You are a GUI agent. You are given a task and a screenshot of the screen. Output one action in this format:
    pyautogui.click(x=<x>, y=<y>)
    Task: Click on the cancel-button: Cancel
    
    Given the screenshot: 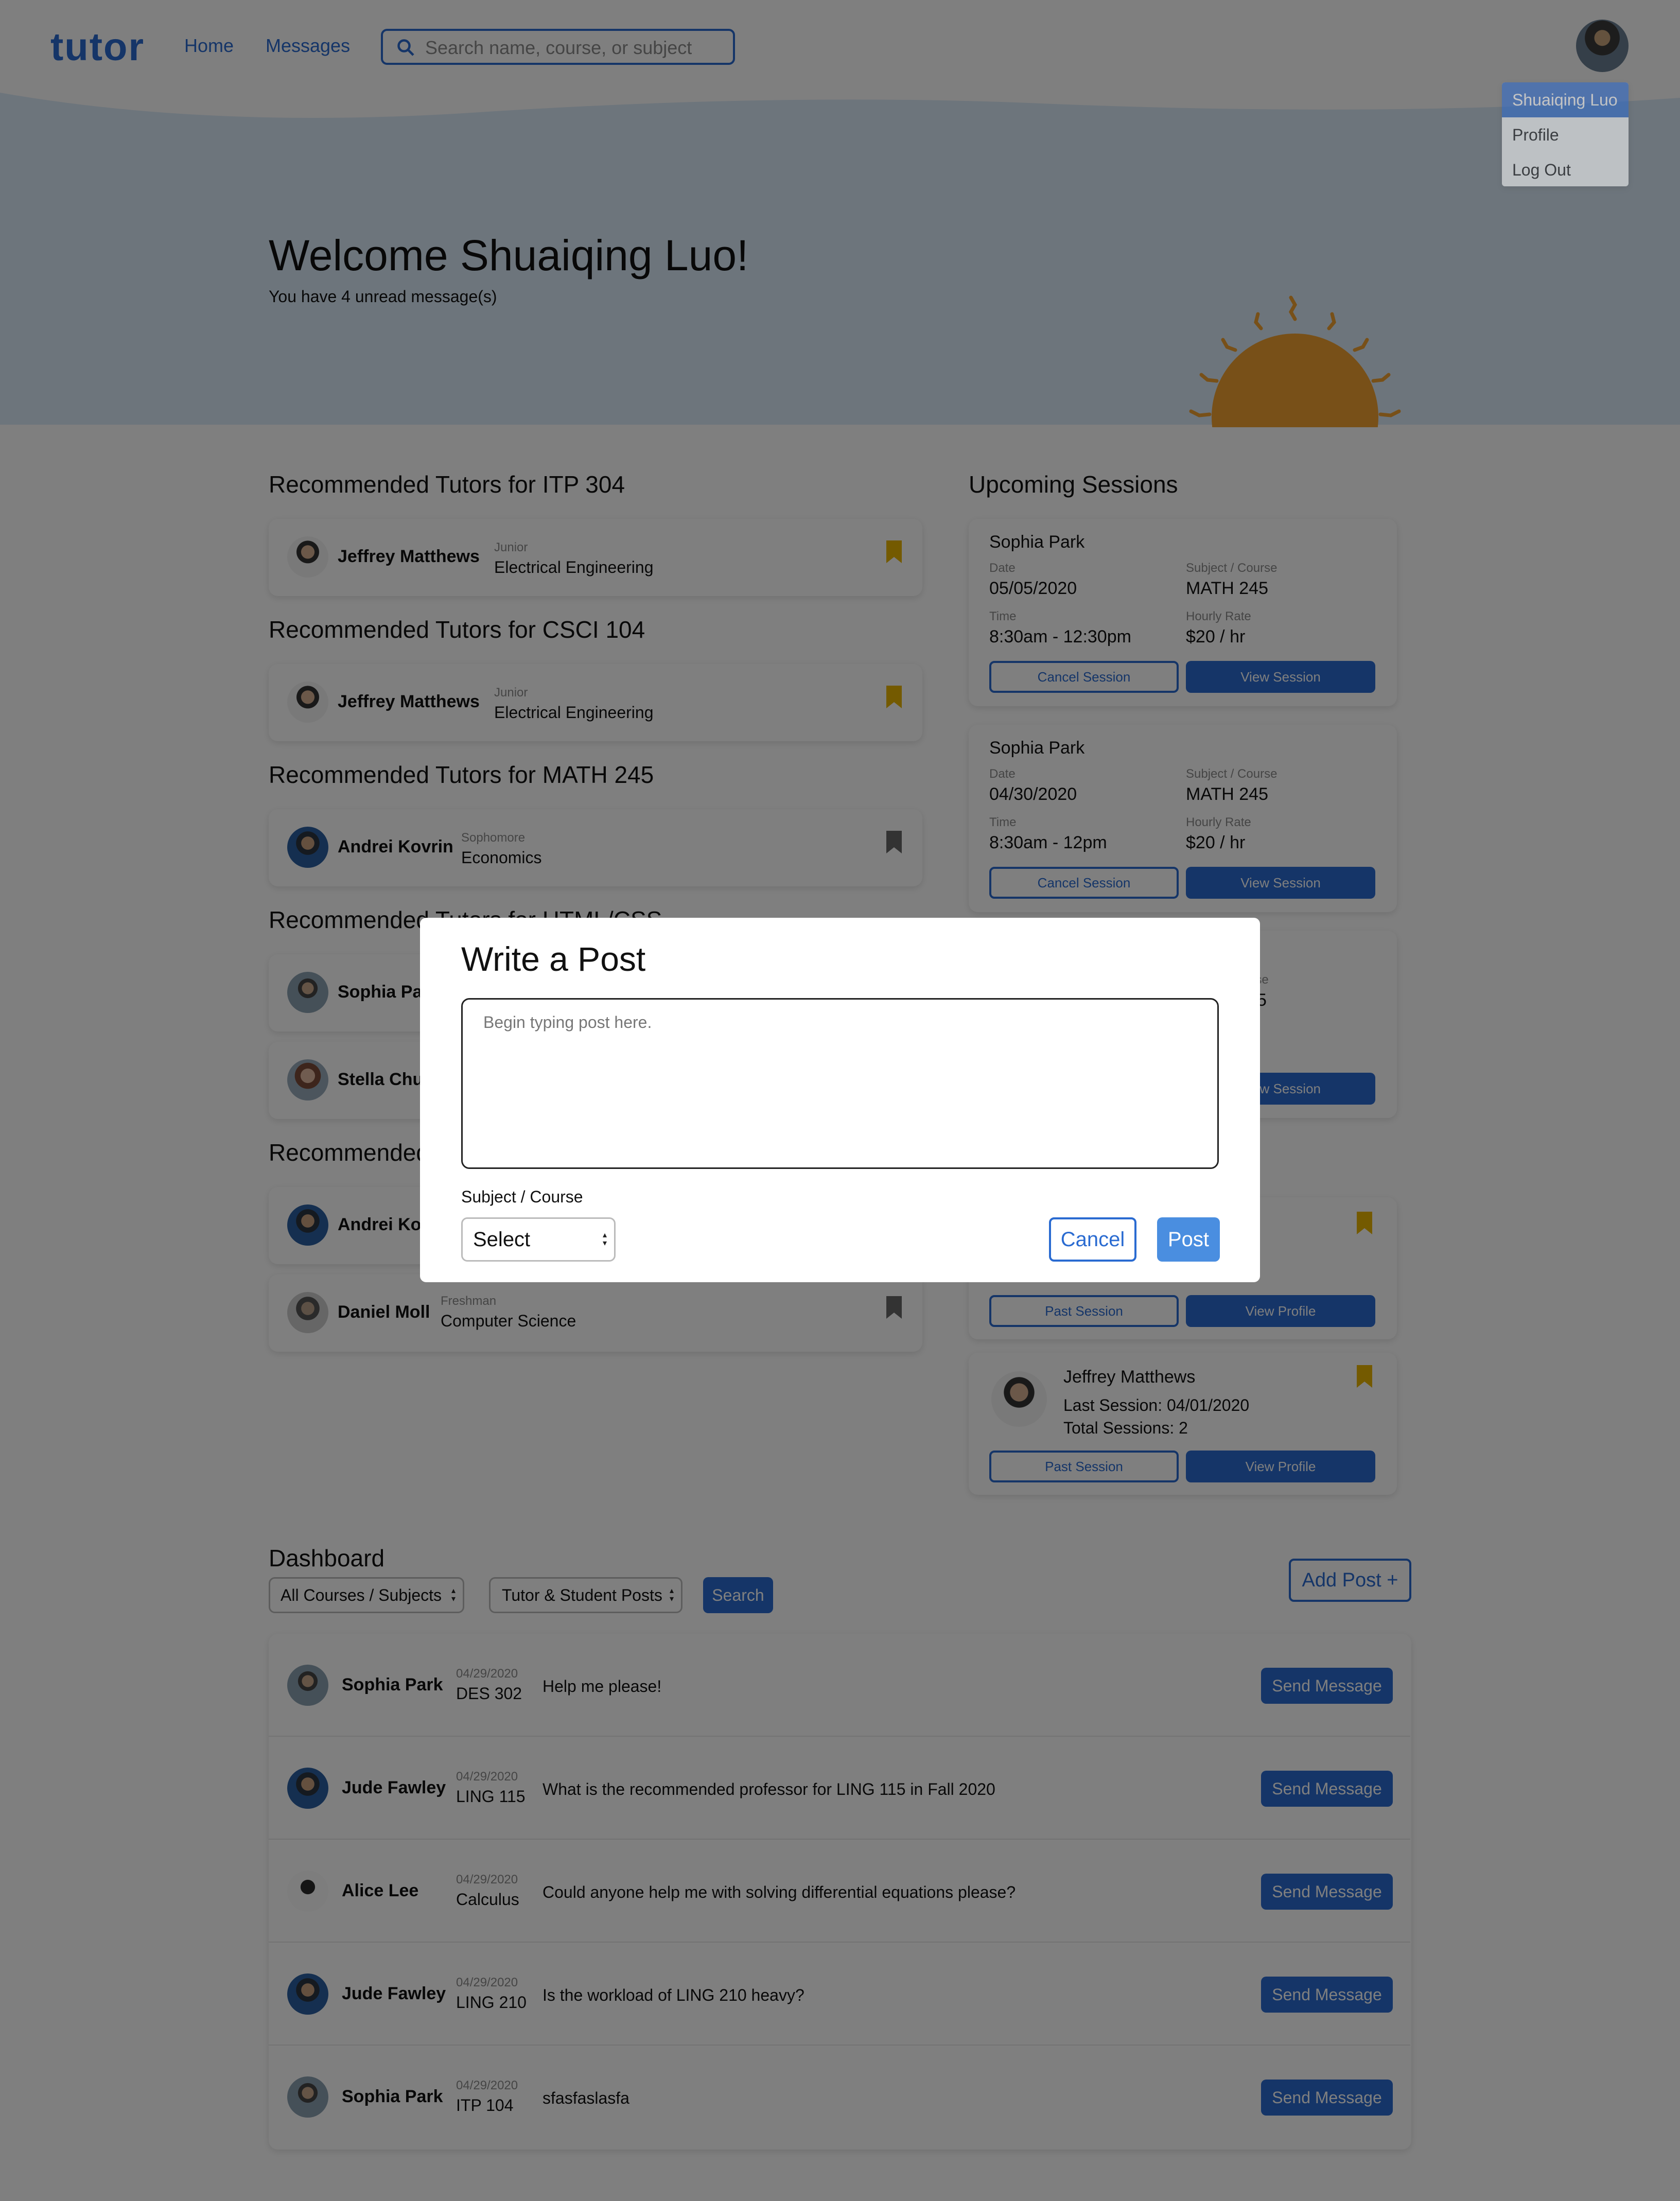 What is the action you would take?
    pyautogui.click(x=1092, y=1239)
    